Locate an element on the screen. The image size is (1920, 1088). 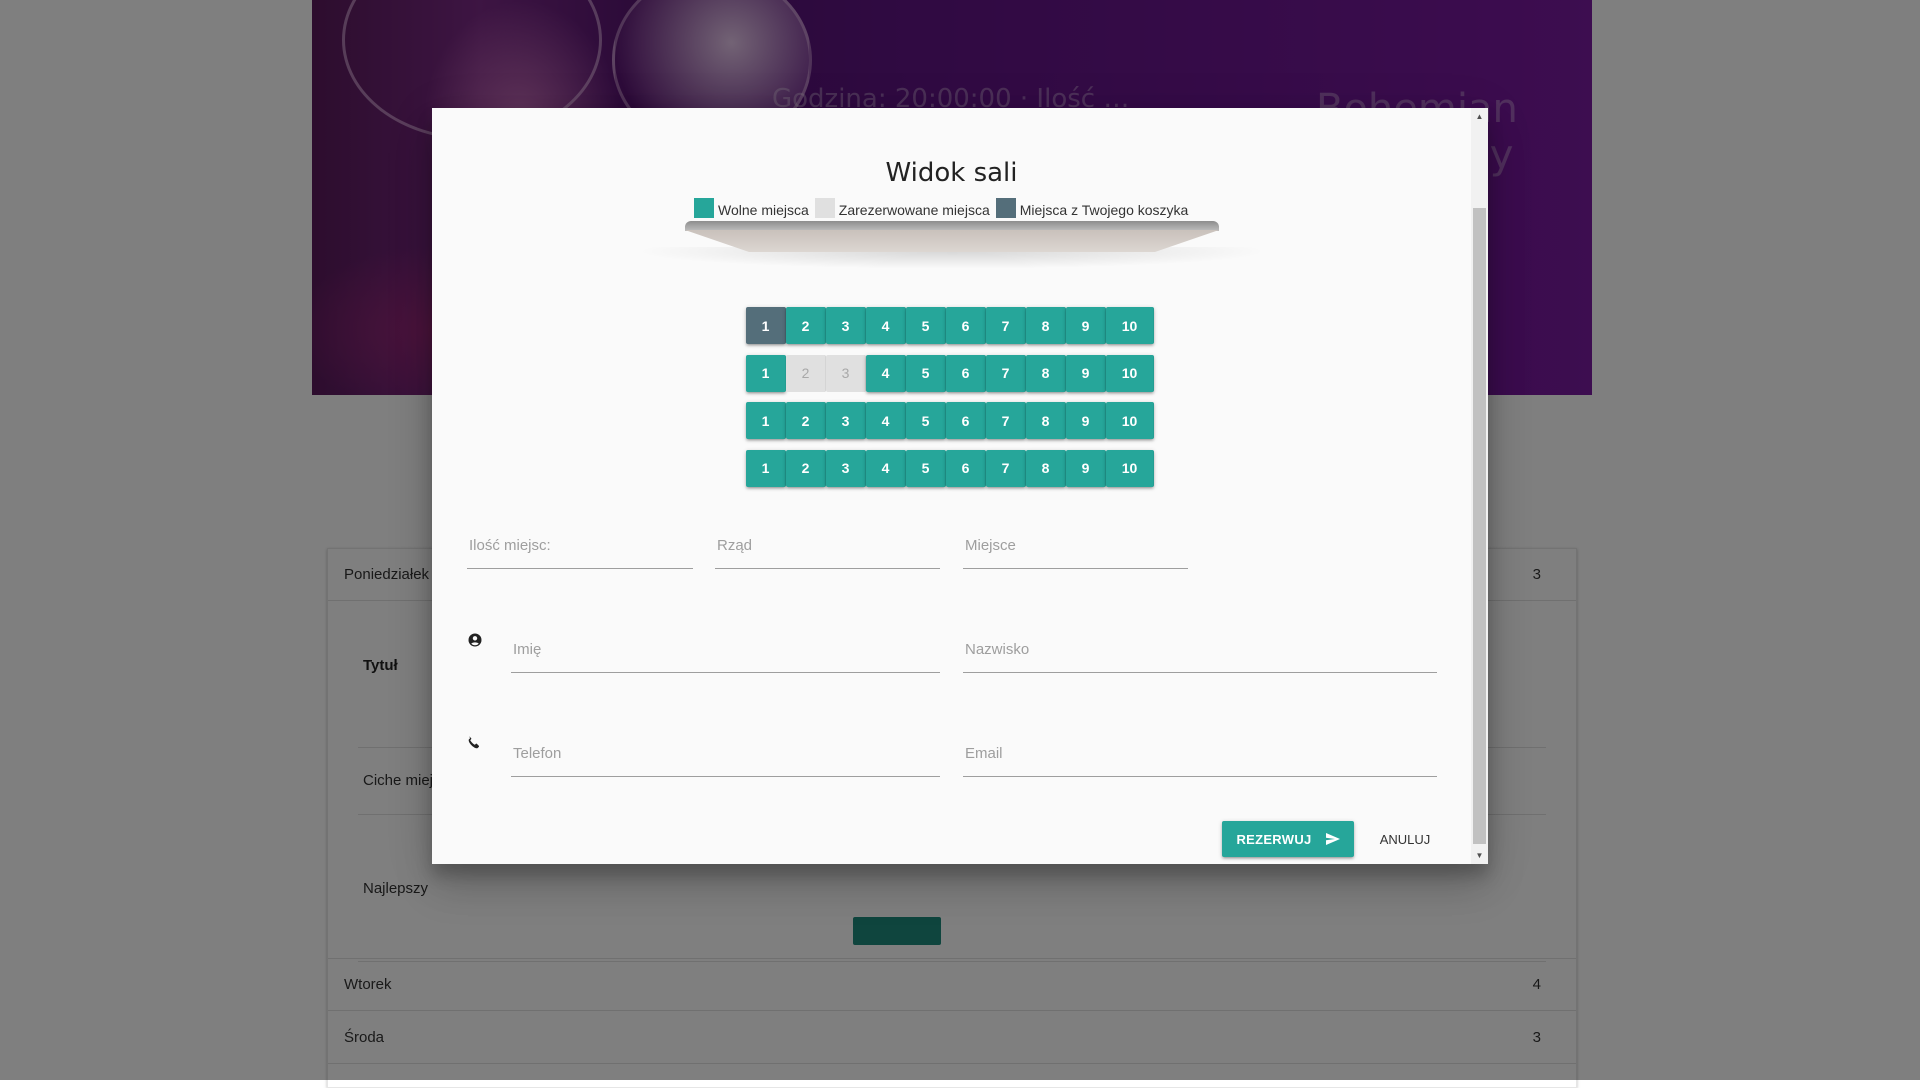
account-circle-icon is located at coordinates (475, 640).